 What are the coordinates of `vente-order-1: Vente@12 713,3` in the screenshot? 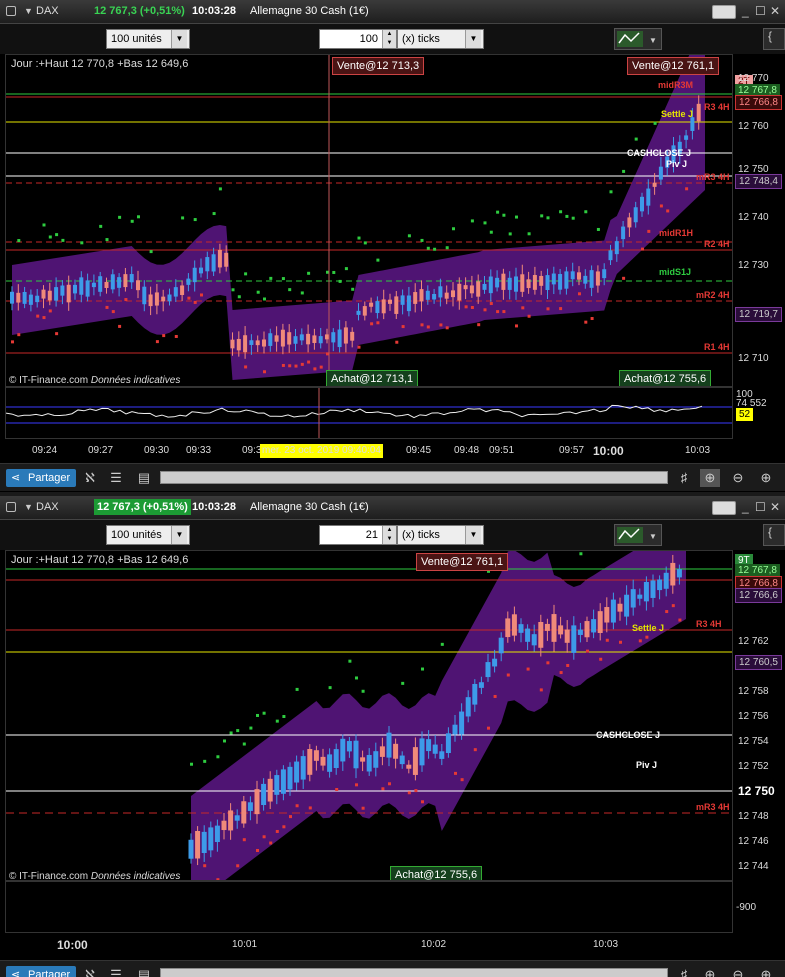 It's located at (378, 66).